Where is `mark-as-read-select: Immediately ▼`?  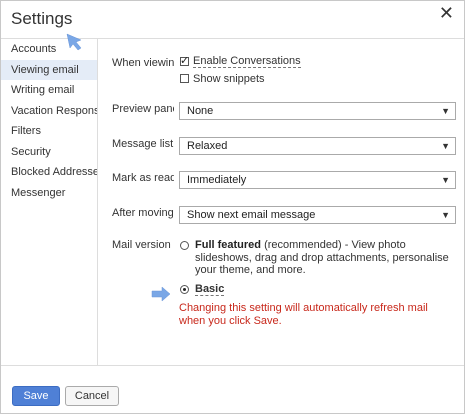 mark-as-read-select: Immediately ▼ is located at coordinates (317, 180).